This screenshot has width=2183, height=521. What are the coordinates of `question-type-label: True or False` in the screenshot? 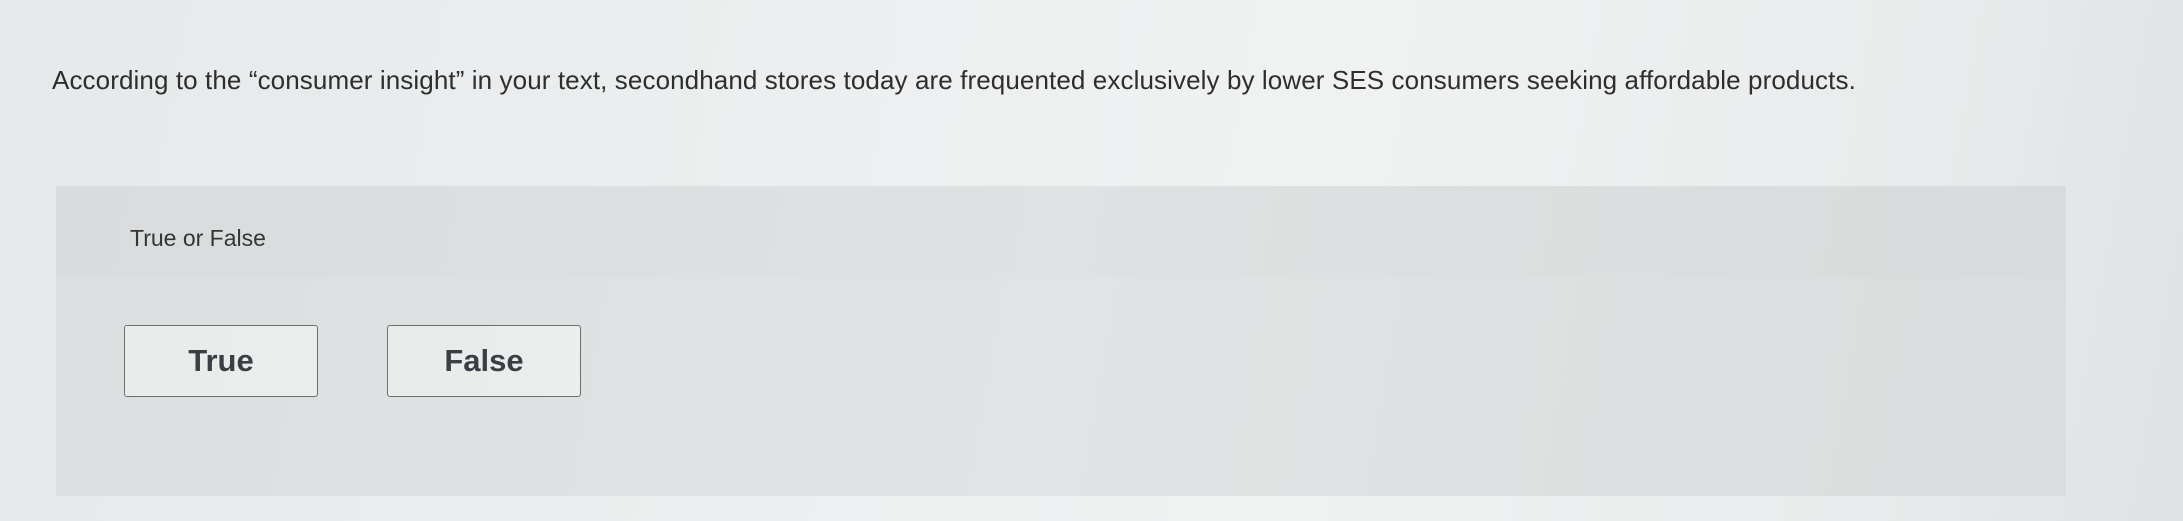 It's located at (198, 238).